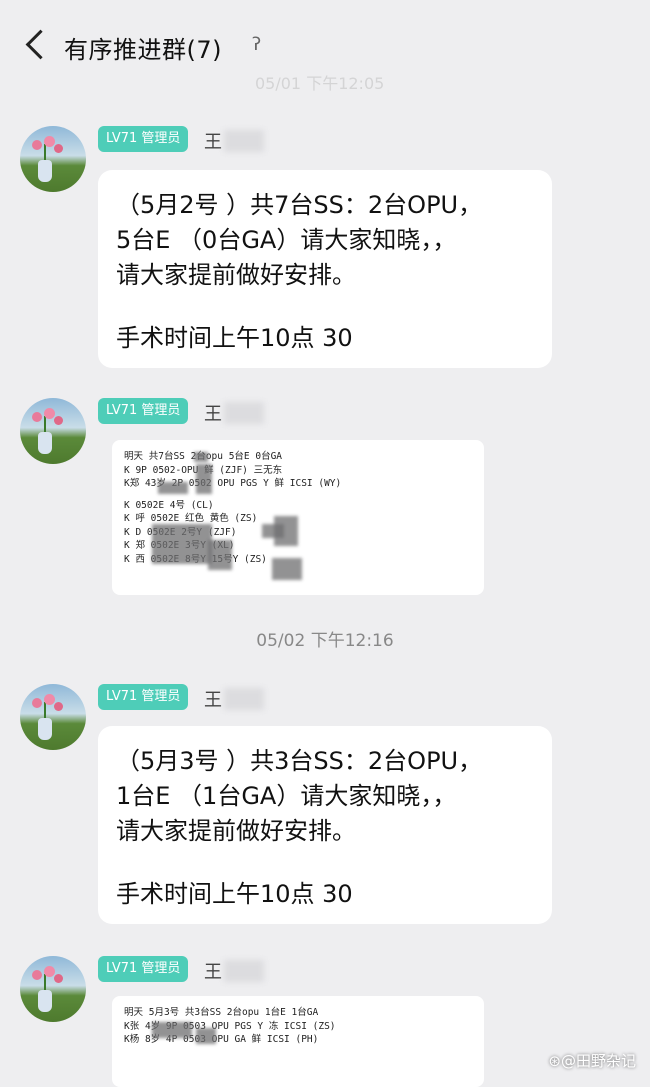  What do you see at coordinates (169, 505) in the screenshot?
I see `image-row: K 0502E 4号 (CL)` at bounding box center [169, 505].